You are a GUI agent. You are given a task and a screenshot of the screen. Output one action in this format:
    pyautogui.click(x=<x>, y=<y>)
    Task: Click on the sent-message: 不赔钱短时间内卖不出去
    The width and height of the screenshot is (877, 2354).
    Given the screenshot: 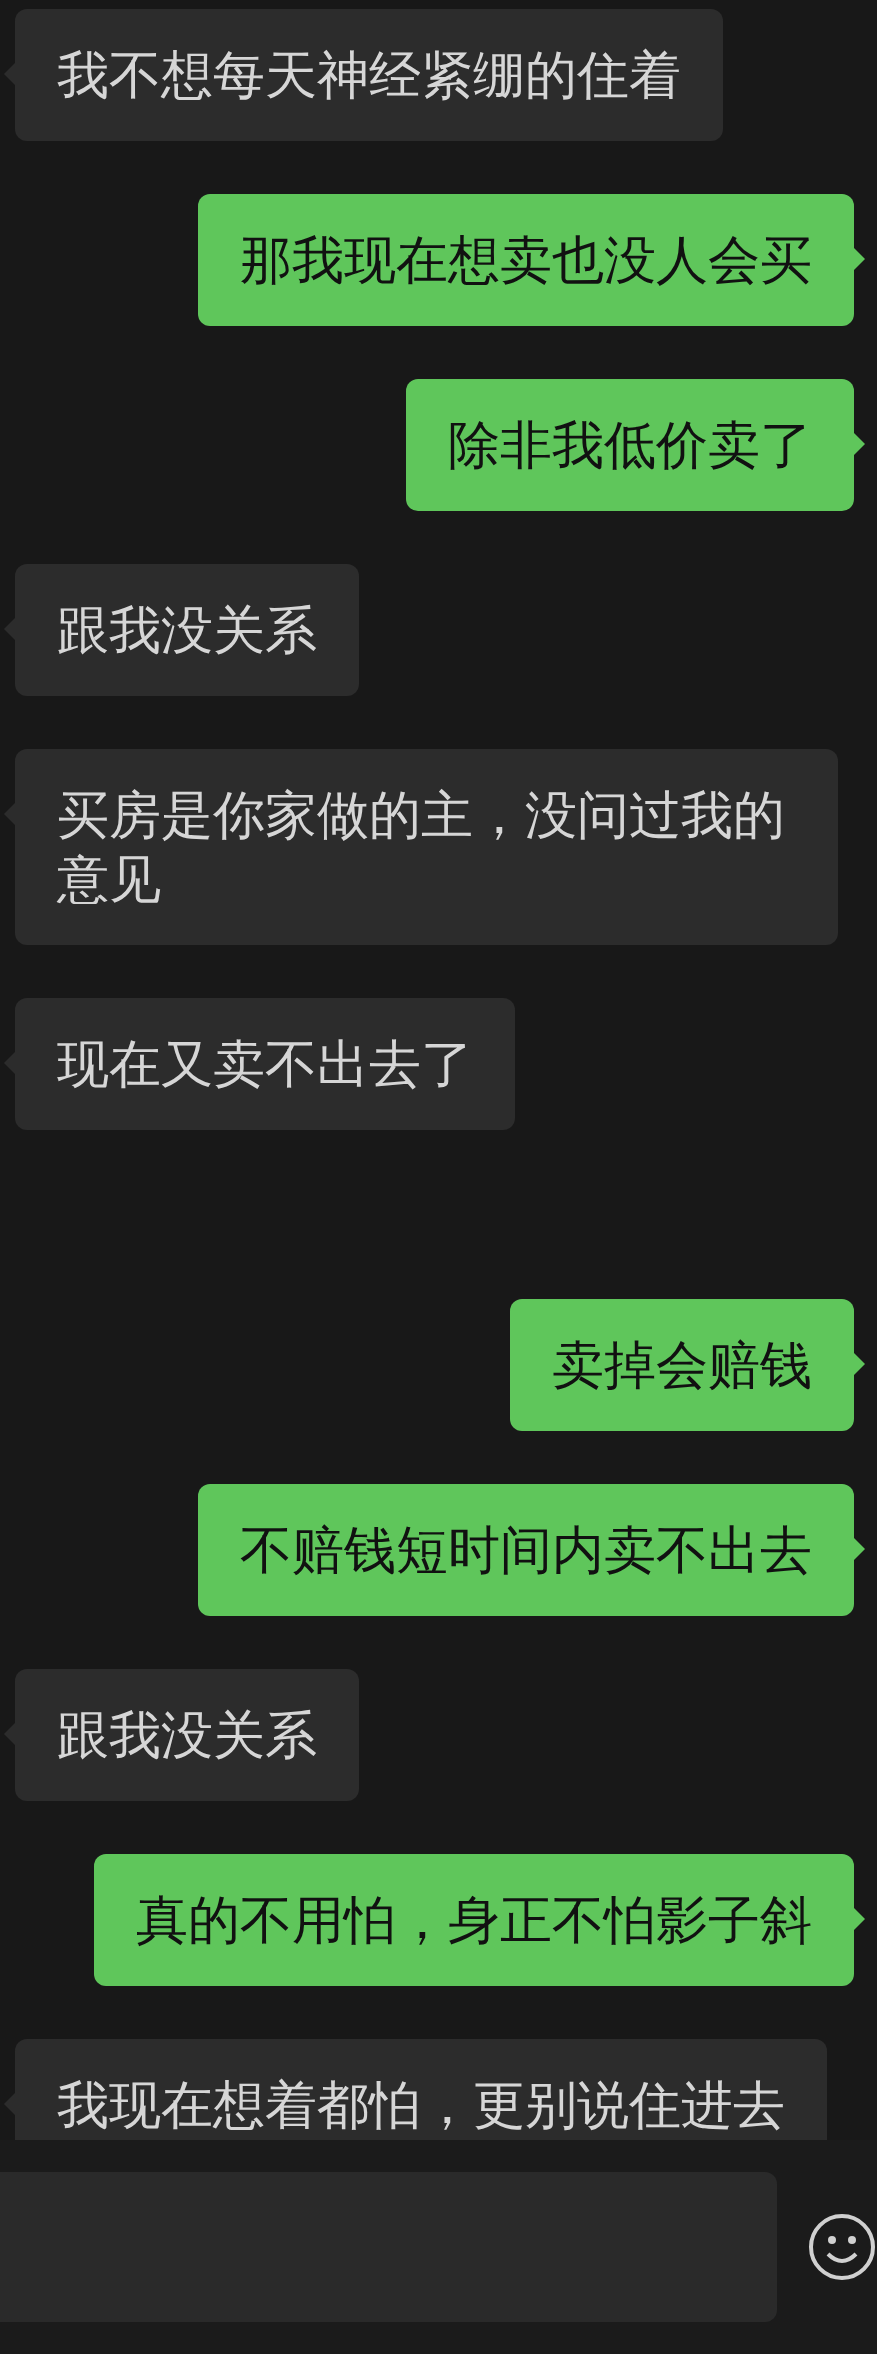 What is the action you would take?
    pyautogui.click(x=526, y=1550)
    